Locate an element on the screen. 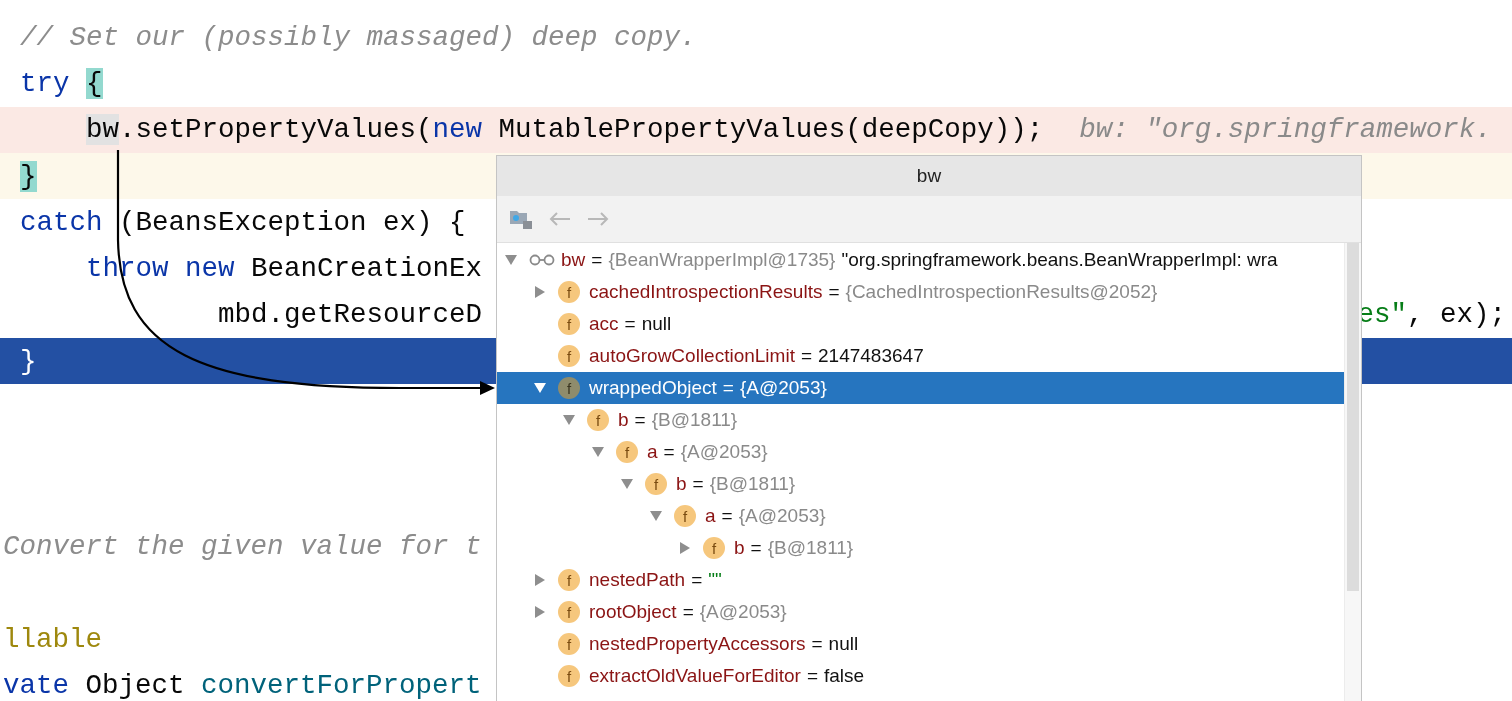 This screenshot has width=1512, height=701. folder-icon is located at coordinates (521, 219).